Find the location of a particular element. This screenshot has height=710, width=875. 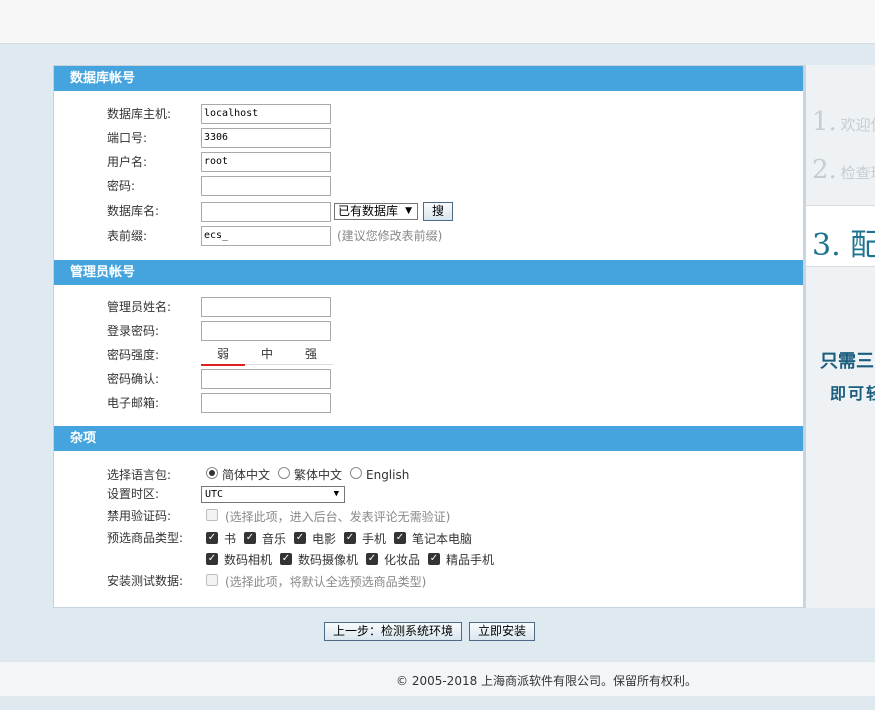

strength-medium: 中 is located at coordinates (266, 354).